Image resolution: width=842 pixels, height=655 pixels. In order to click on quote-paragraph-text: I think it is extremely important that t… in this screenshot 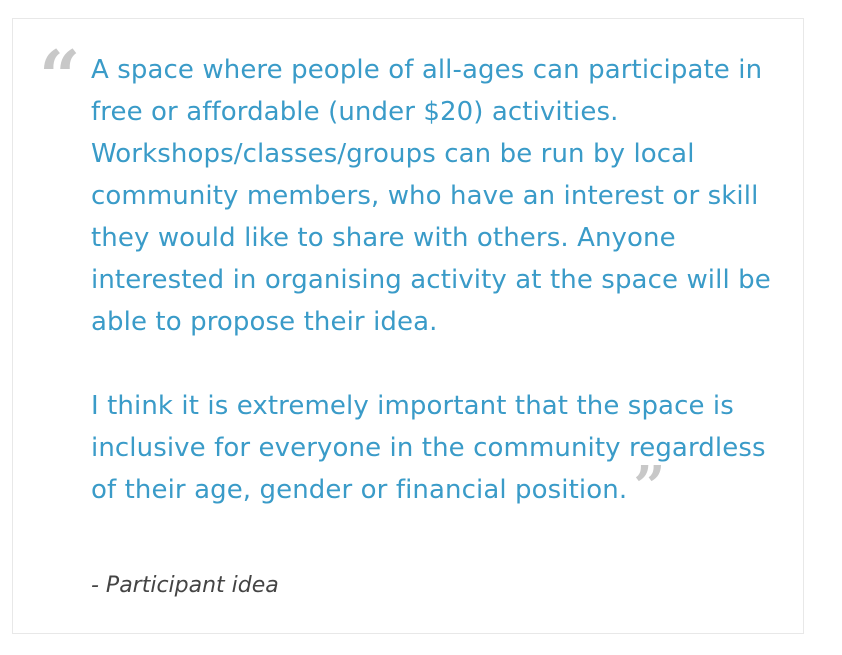, I will do `click(428, 448)`.